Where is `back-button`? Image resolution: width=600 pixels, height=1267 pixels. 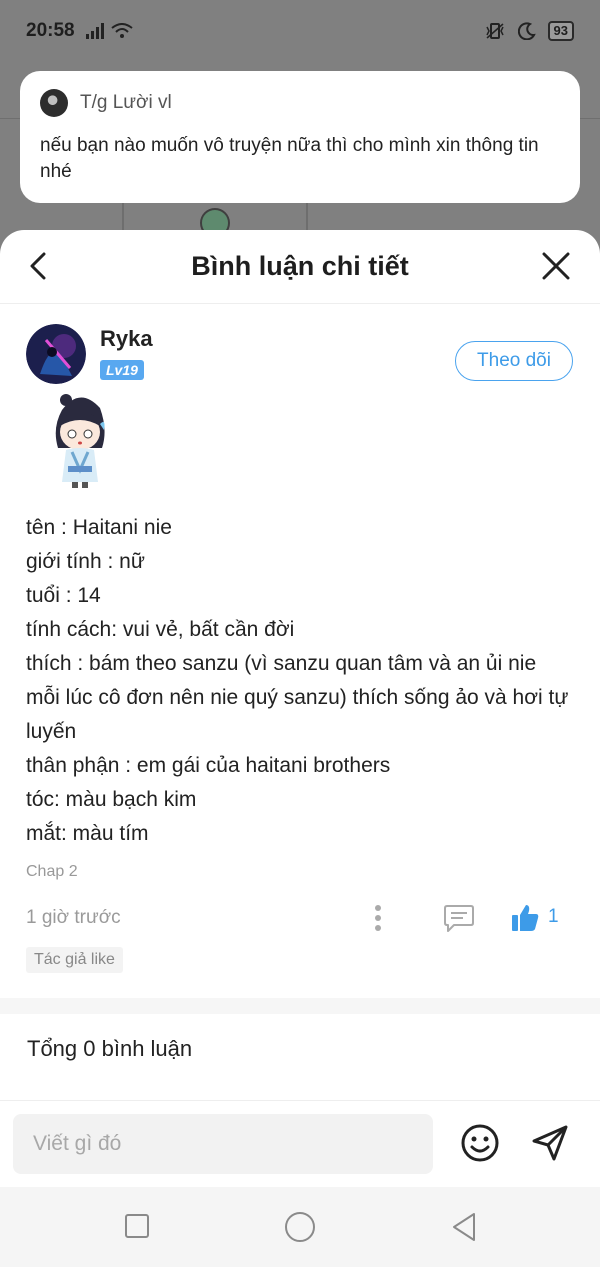 back-button is located at coordinates (40, 266).